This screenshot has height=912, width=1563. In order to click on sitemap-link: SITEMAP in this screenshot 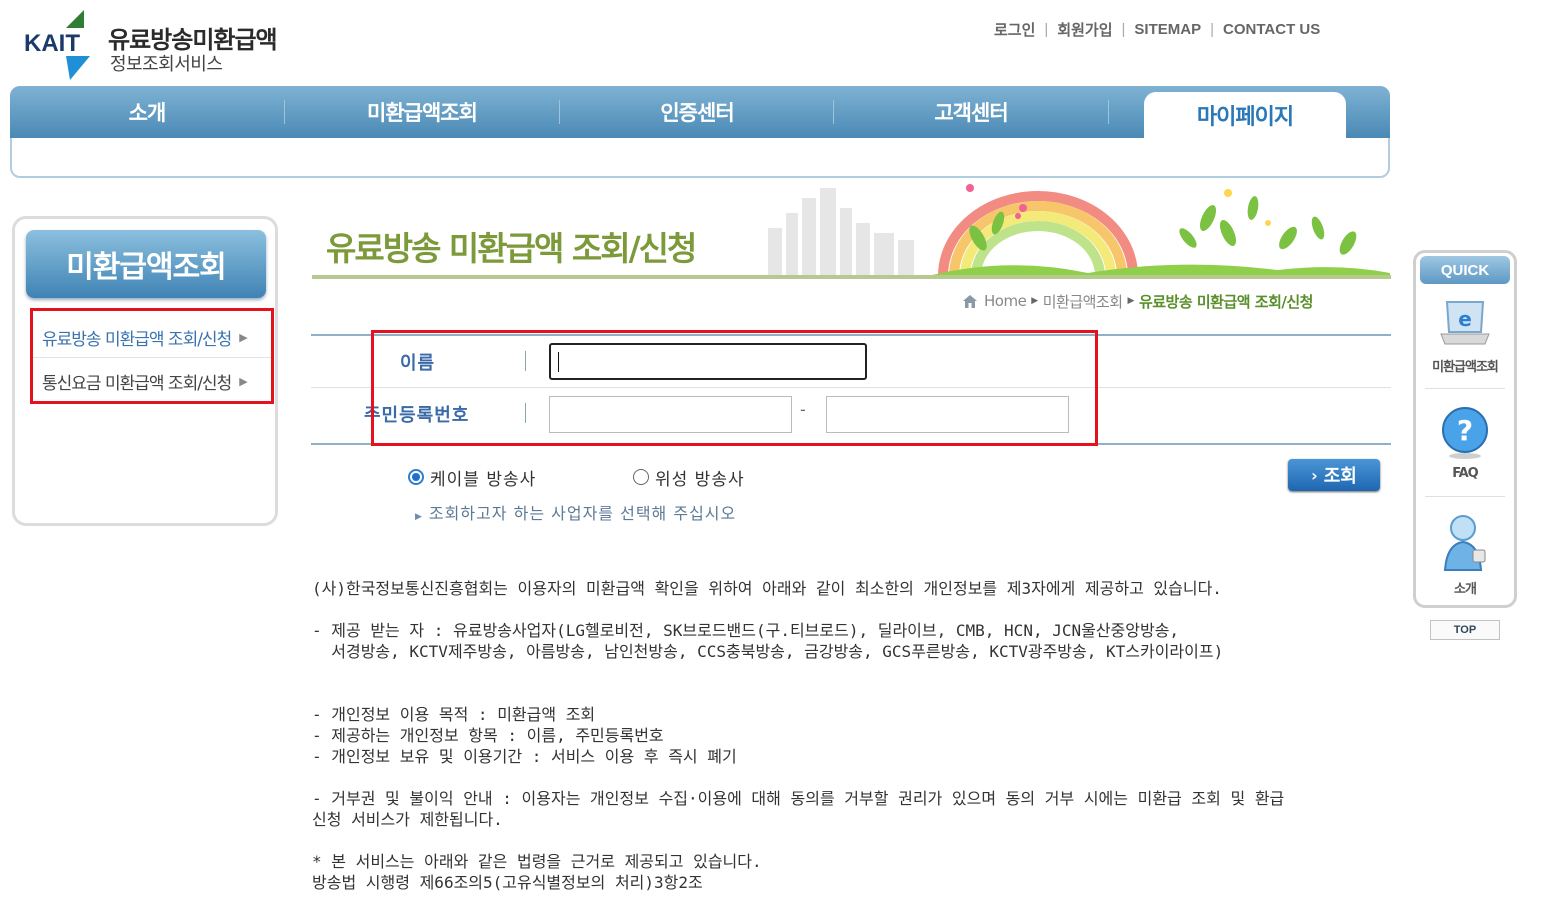, I will do `click(1167, 29)`.